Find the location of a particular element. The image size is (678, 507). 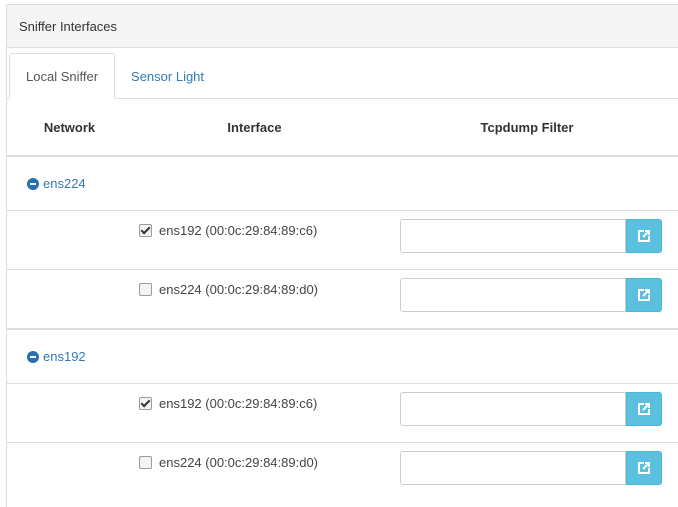

network-group-toggle: ens224 is located at coordinates (342, 184).